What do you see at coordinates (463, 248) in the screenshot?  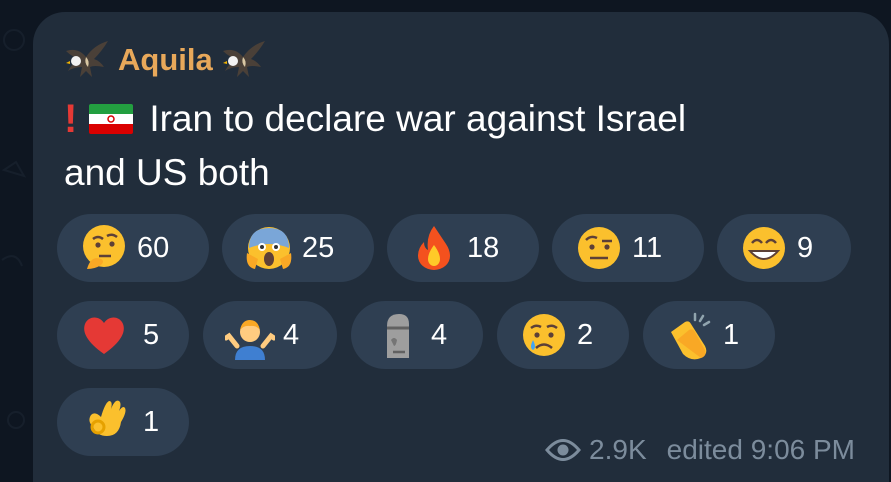 I see `reaction-fire: 18` at bounding box center [463, 248].